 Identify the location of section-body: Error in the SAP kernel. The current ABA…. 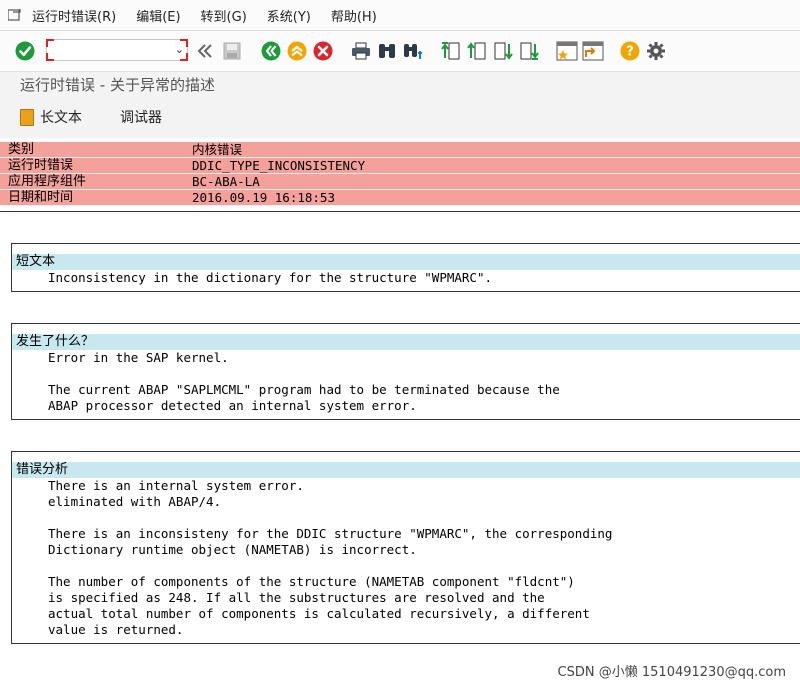
(406, 382).